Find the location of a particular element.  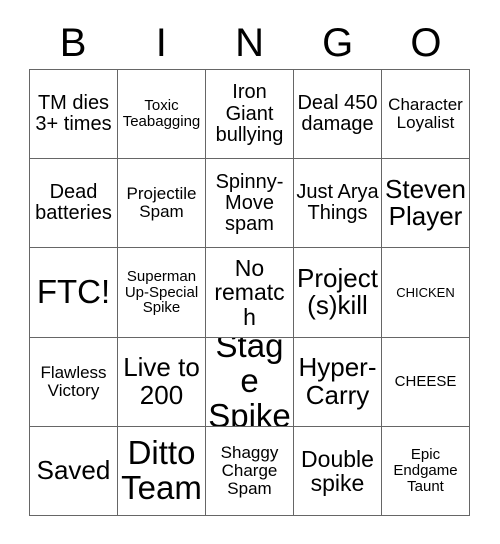

bingo-cell: Spinny-Move spam is located at coordinates (250, 204).